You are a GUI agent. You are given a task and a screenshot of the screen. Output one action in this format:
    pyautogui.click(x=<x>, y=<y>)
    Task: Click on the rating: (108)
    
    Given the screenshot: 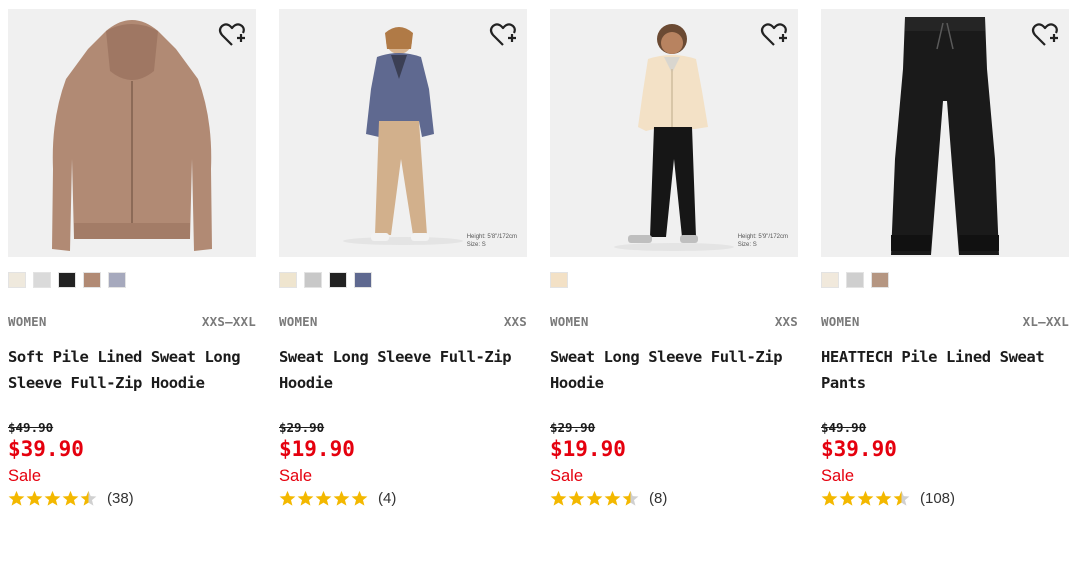 What is the action you would take?
    pyautogui.click(x=945, y=498)
    